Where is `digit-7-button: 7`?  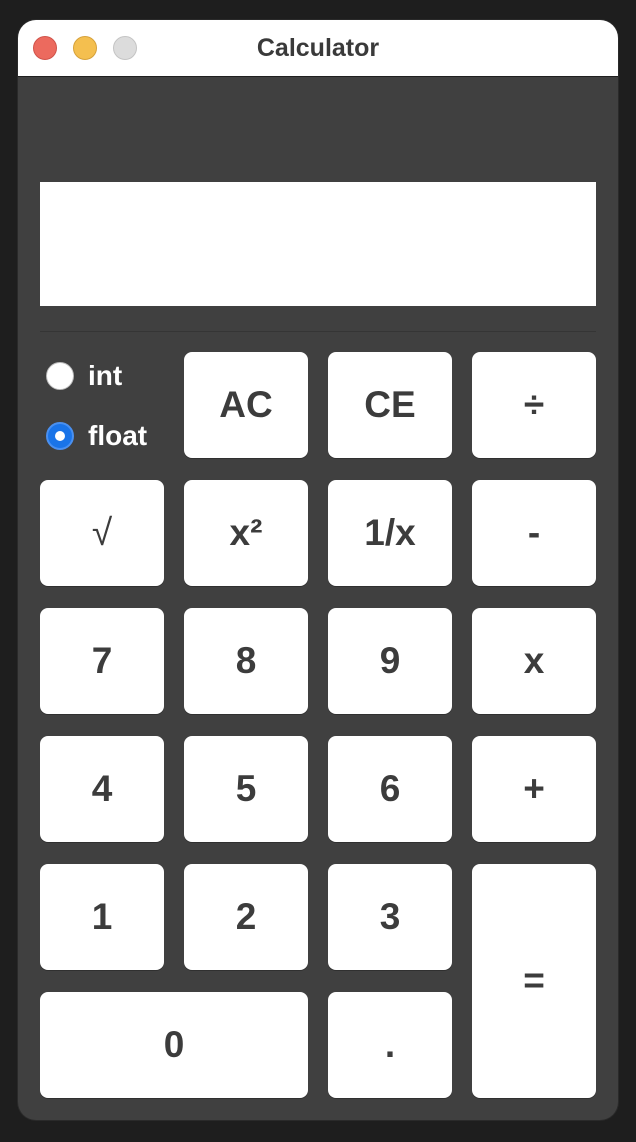 digit-7-button: 7 is located at coordinates (102, 661).